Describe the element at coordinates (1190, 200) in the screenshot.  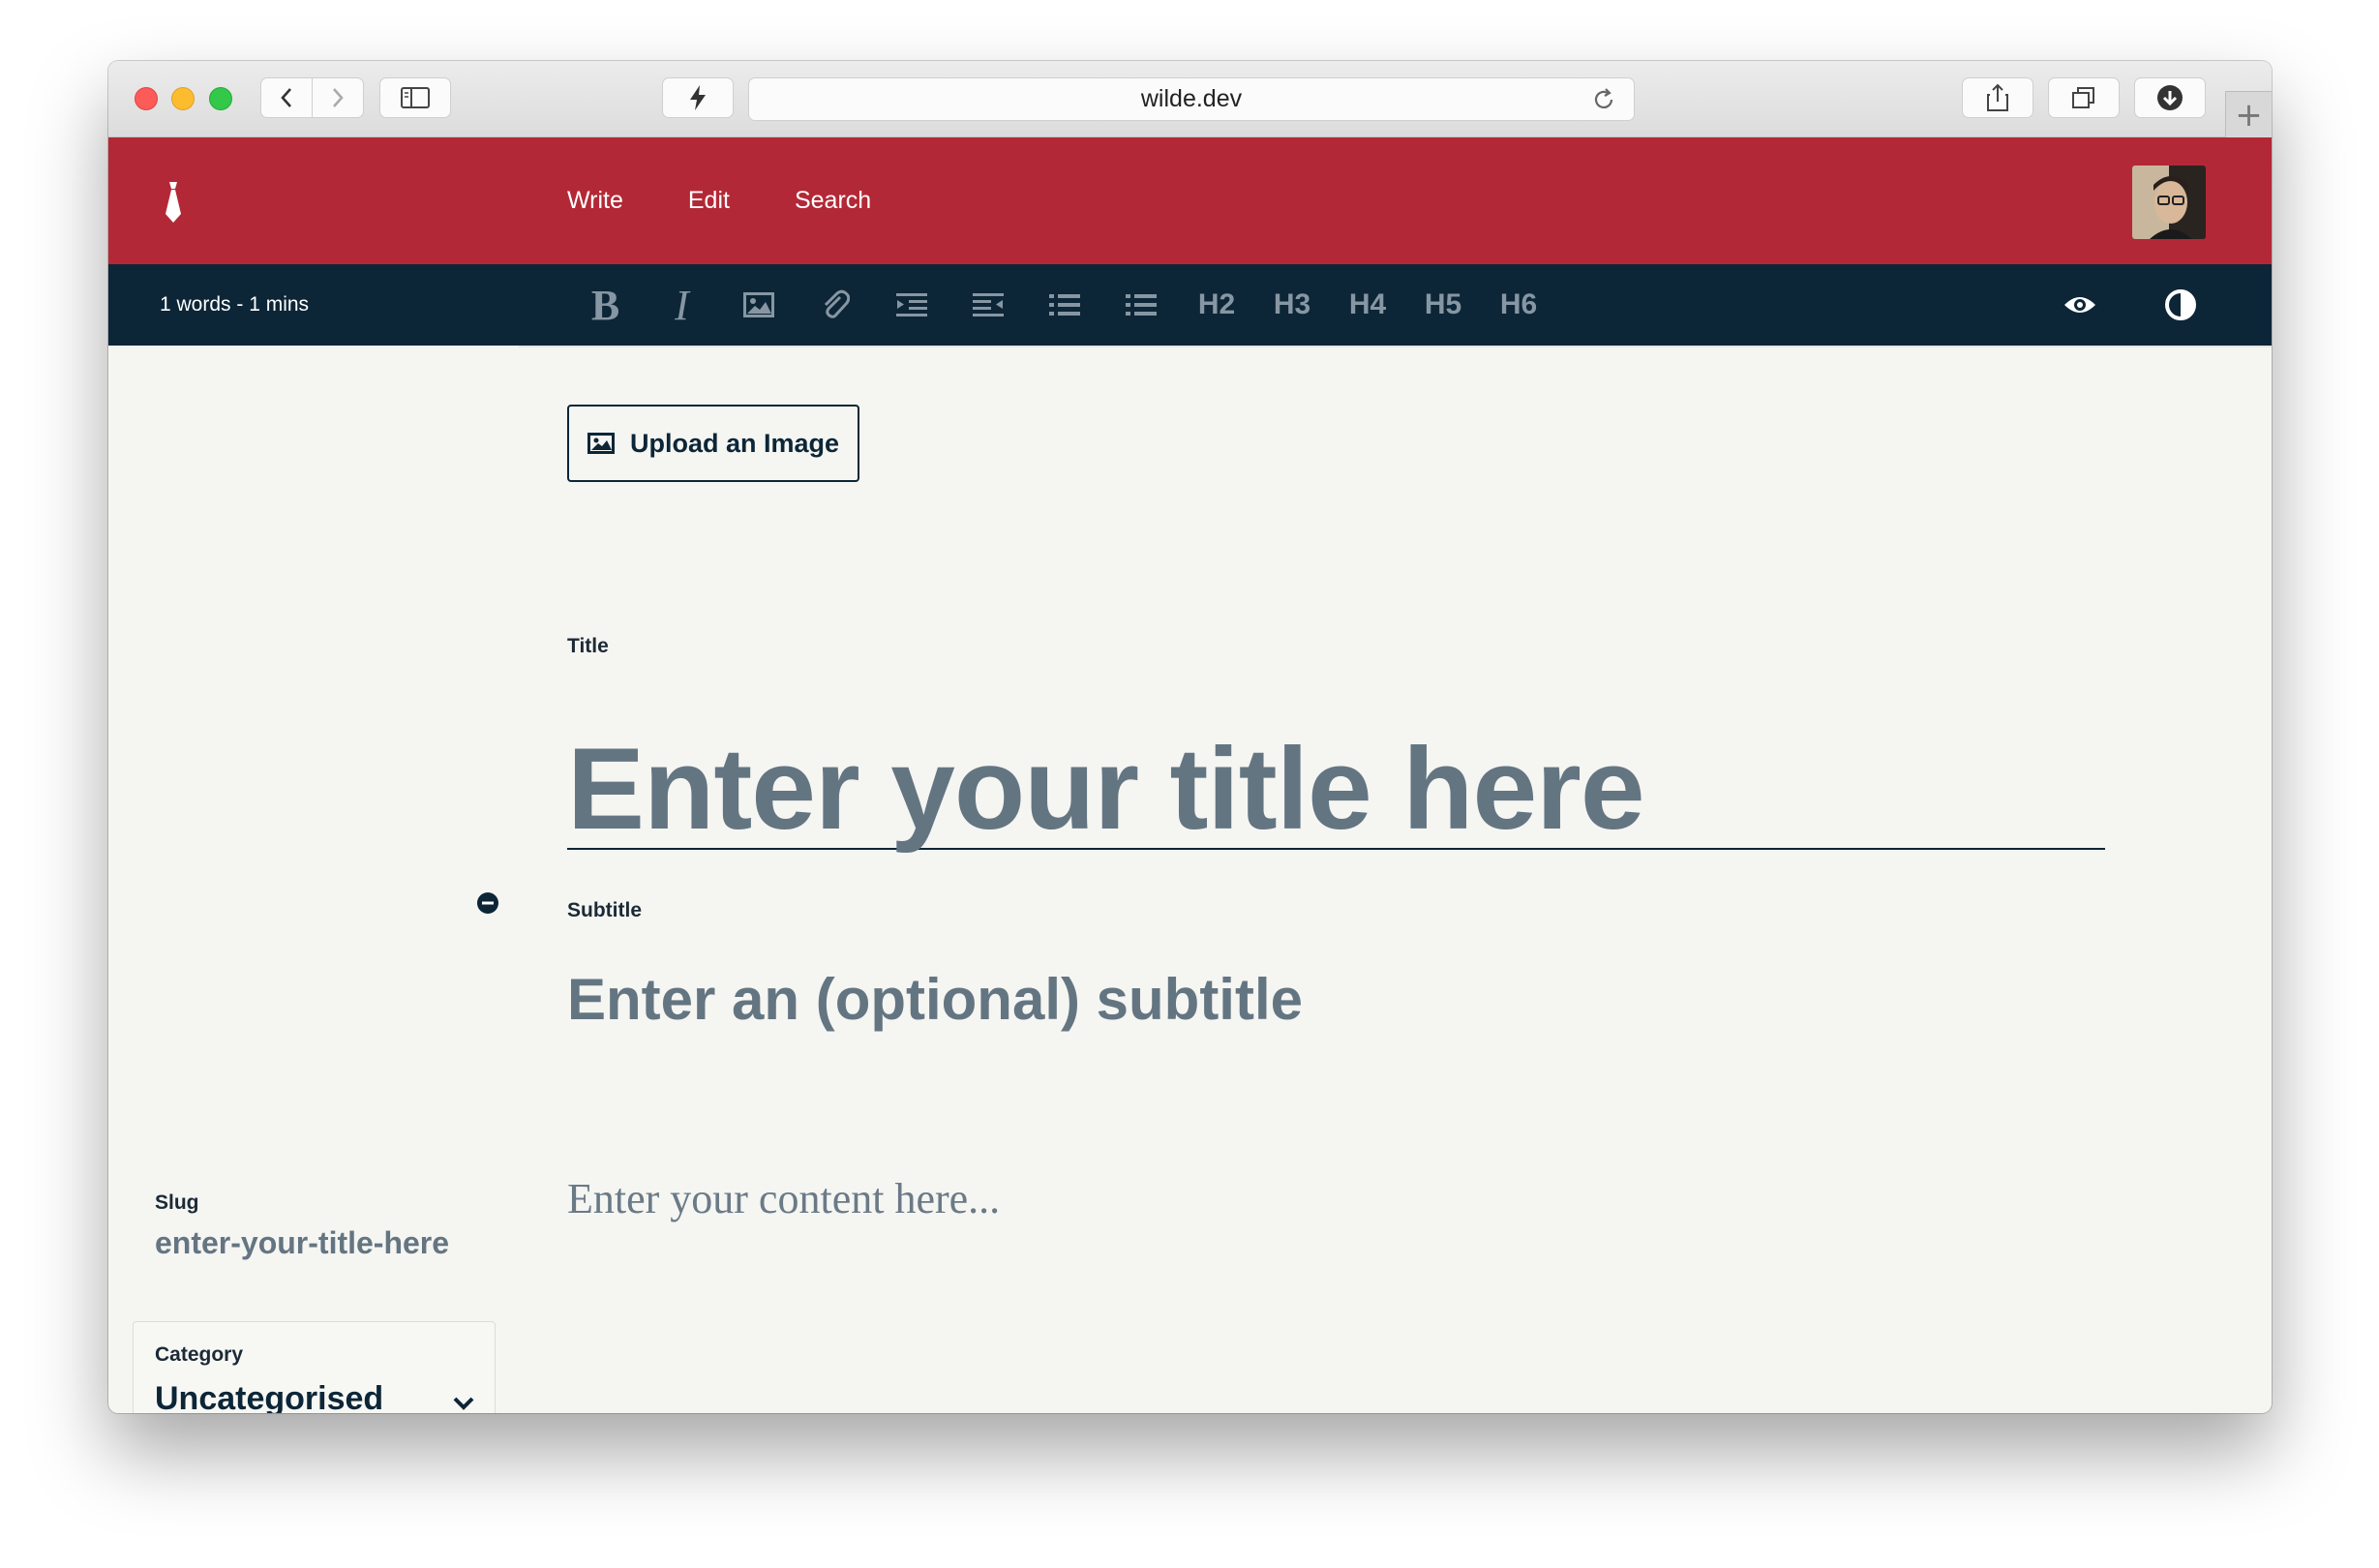
I see `app-header: Write Edit Search` at that location.